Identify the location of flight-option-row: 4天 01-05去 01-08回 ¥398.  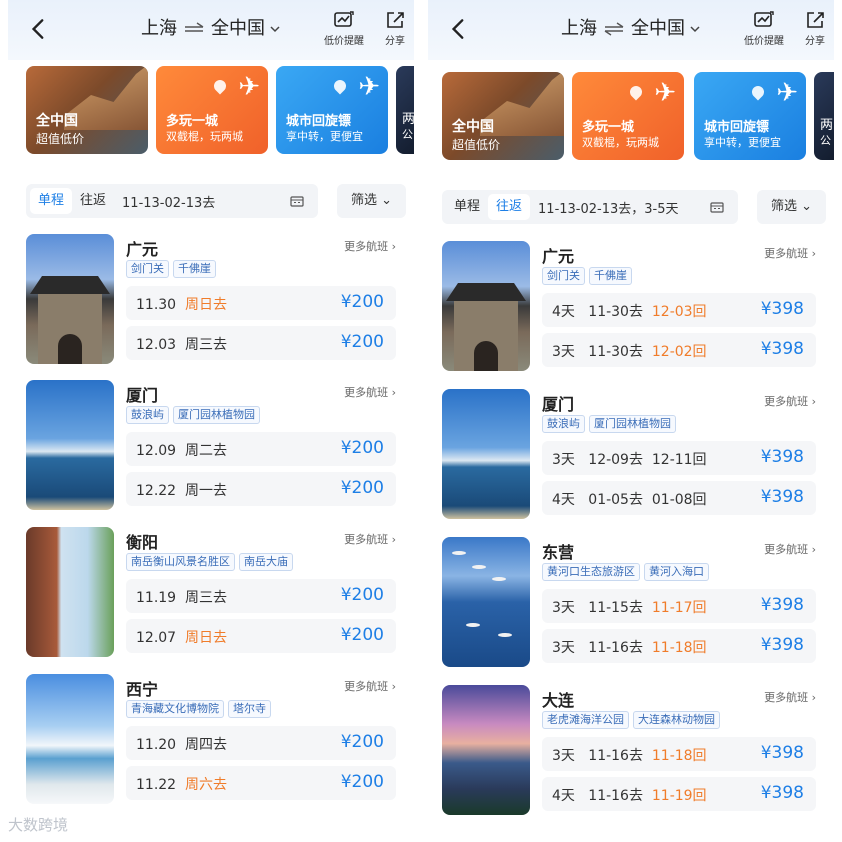
(679, 498).